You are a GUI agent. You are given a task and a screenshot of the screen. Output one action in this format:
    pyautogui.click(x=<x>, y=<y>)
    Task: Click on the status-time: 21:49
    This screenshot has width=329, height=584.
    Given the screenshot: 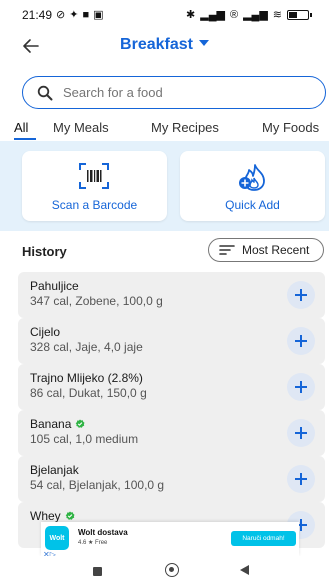 What is the action you would take?
    pyautogui.click(x=37, y=15)
    